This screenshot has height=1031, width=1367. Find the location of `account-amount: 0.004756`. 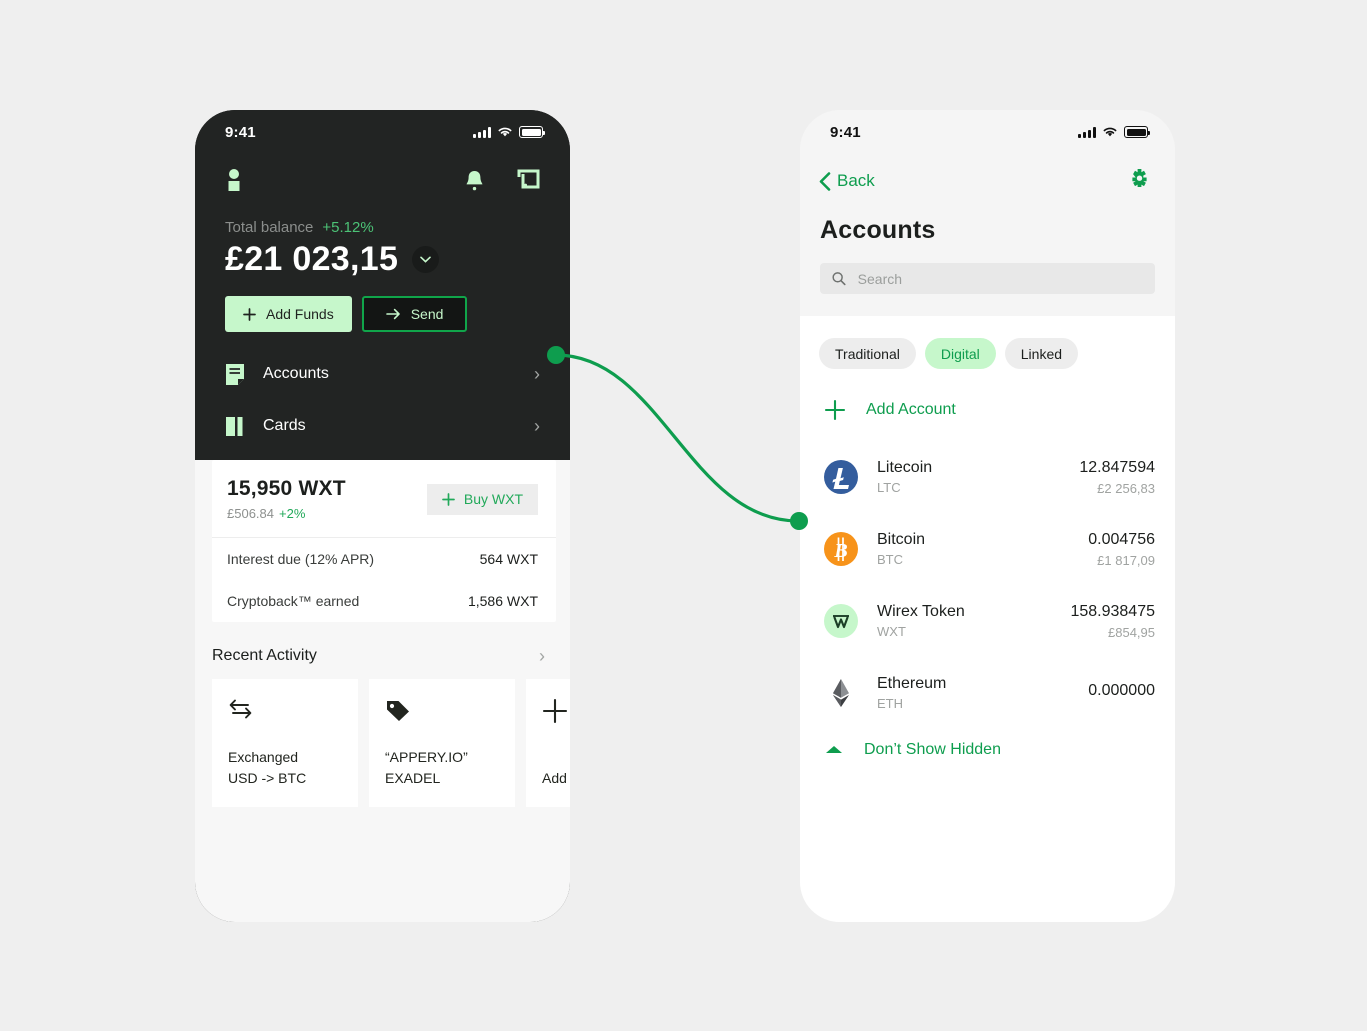

account-amount: 0.004756 is located at coordinates (1121, 539).